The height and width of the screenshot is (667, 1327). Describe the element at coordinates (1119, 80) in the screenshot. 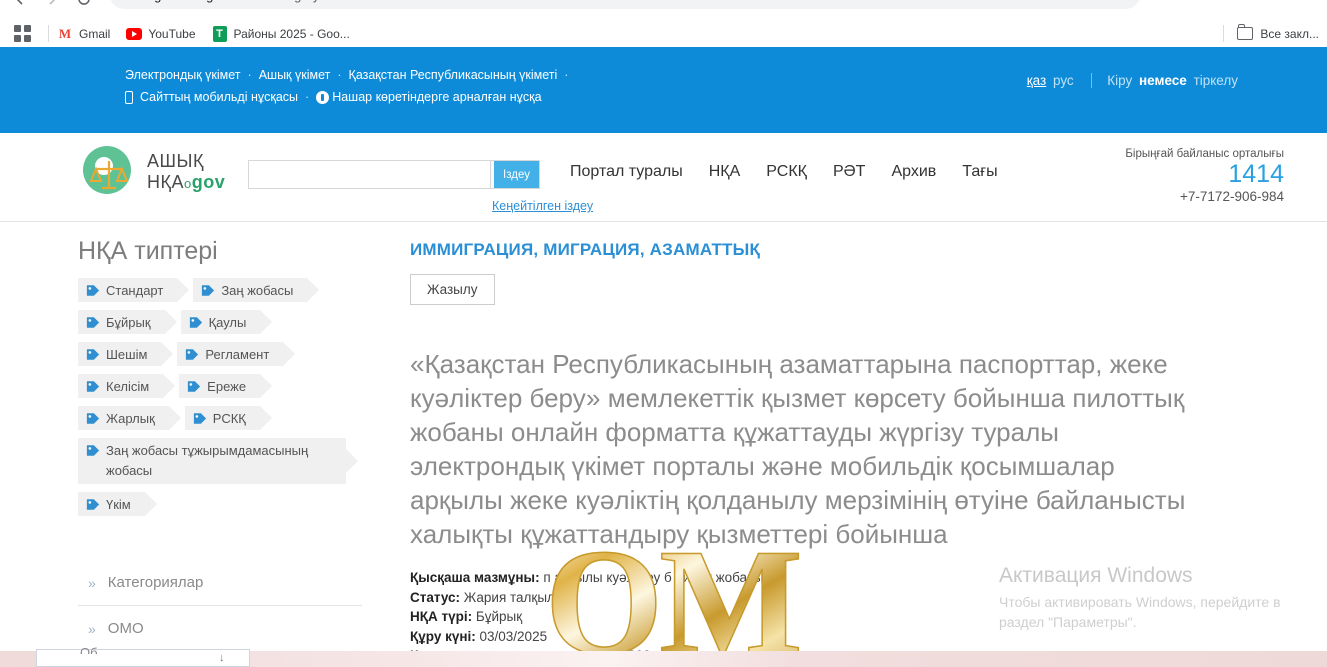

I see `login-link: Кіру` at that location.